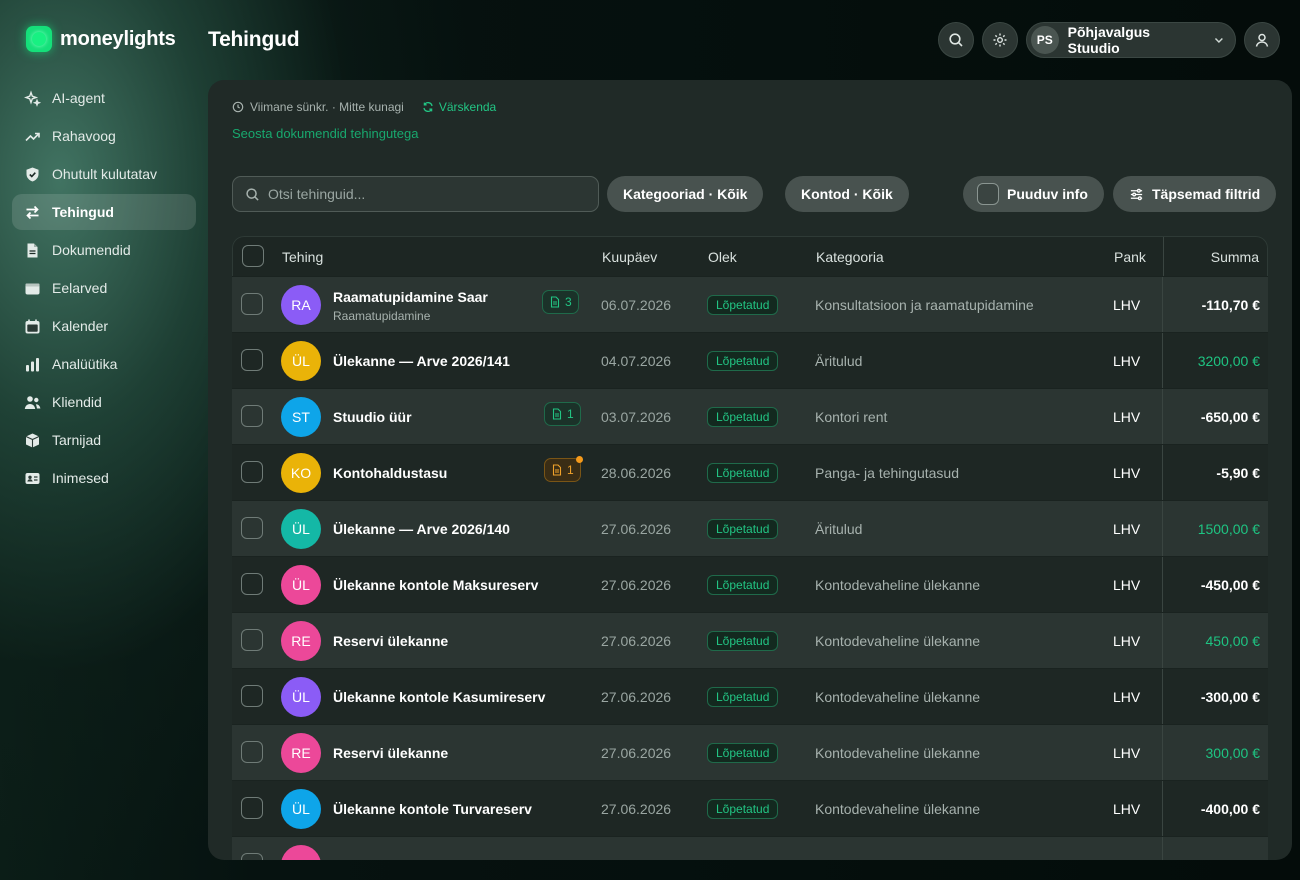 This screenshot has height=880, width=1300. Describe the element at coordinates (104, 402) in the screenshot. I see `sidebar-item-kliendid: Kliendid` at that location.